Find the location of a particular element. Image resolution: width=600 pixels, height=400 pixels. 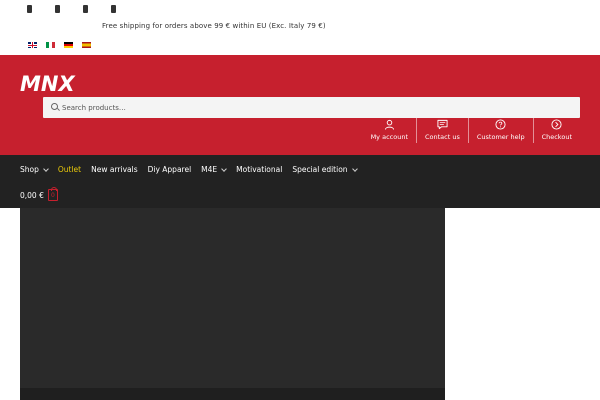

nav-item-special-edition: Special edition is located at coordinates (325, 169).